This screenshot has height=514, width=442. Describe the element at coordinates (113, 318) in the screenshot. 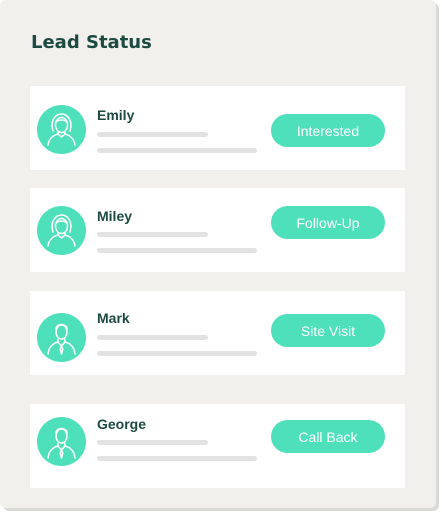

I see `lead-name: Mark` at that location.